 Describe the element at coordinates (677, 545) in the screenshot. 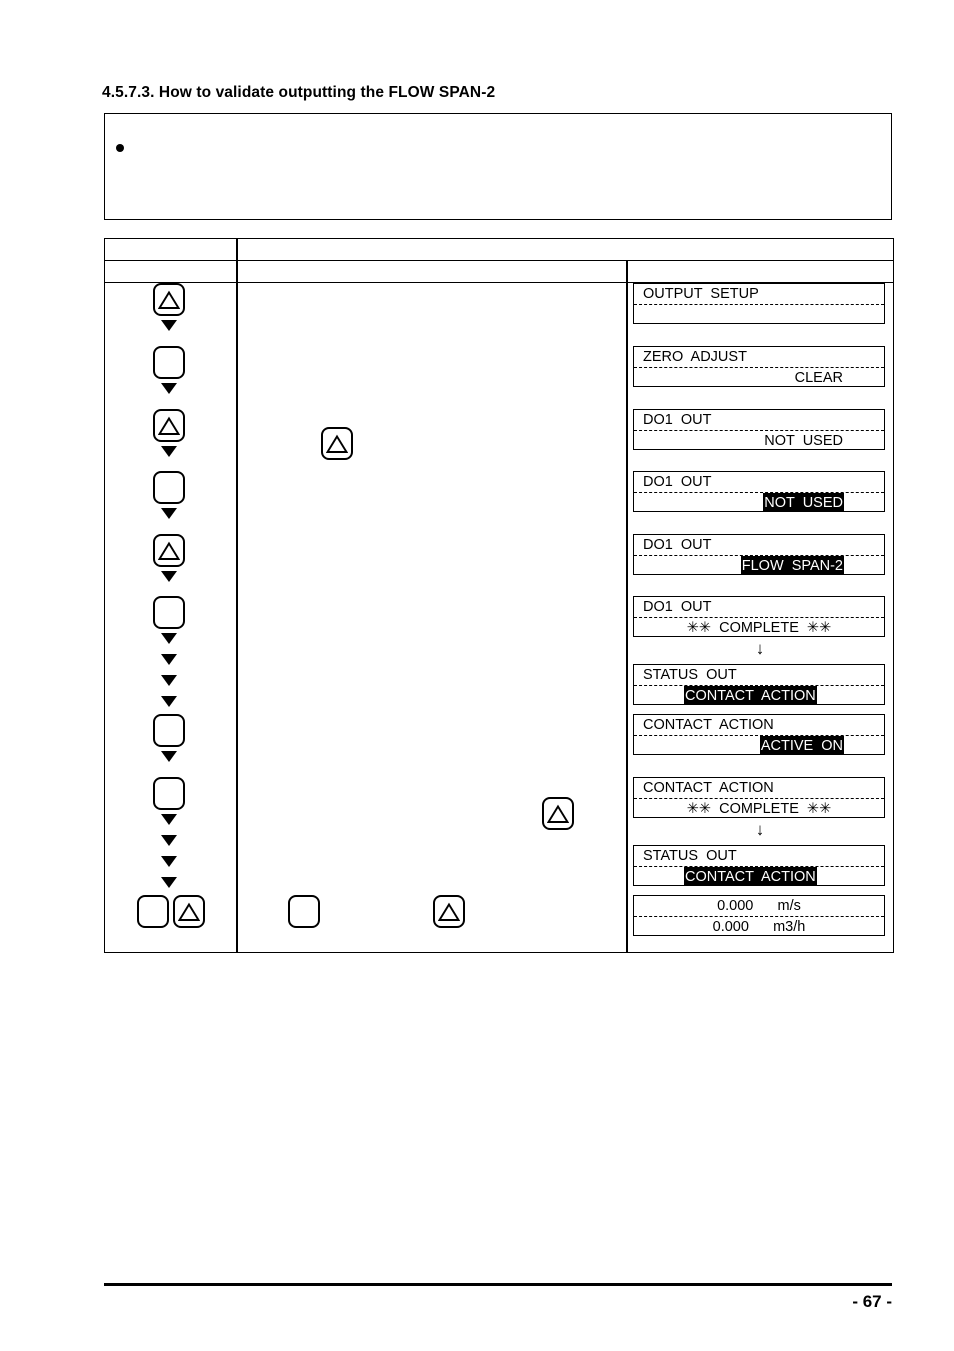

I see `display-do1-out-flow-span-2-line1: DO1 OUT` at that location.